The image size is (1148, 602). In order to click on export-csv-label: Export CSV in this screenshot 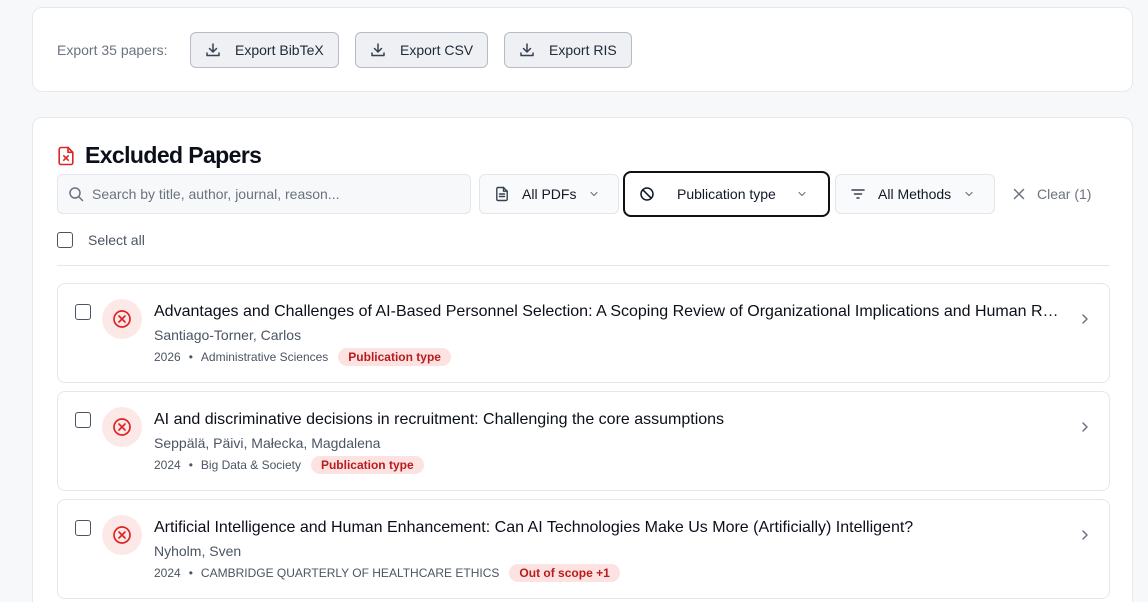, I will do `click(437, 50)`.